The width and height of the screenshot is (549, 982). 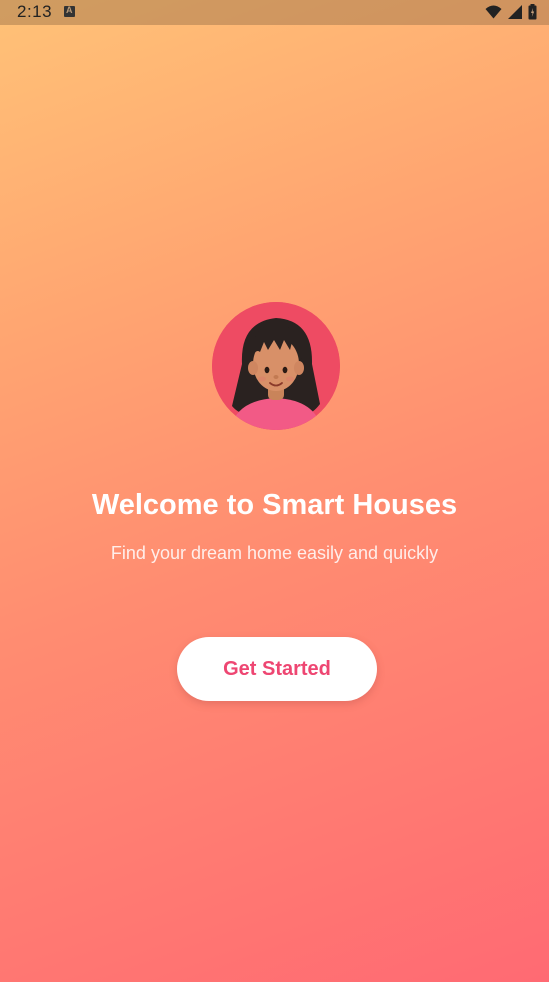 I want to click on notification-icon, so click(x=69, y=11).